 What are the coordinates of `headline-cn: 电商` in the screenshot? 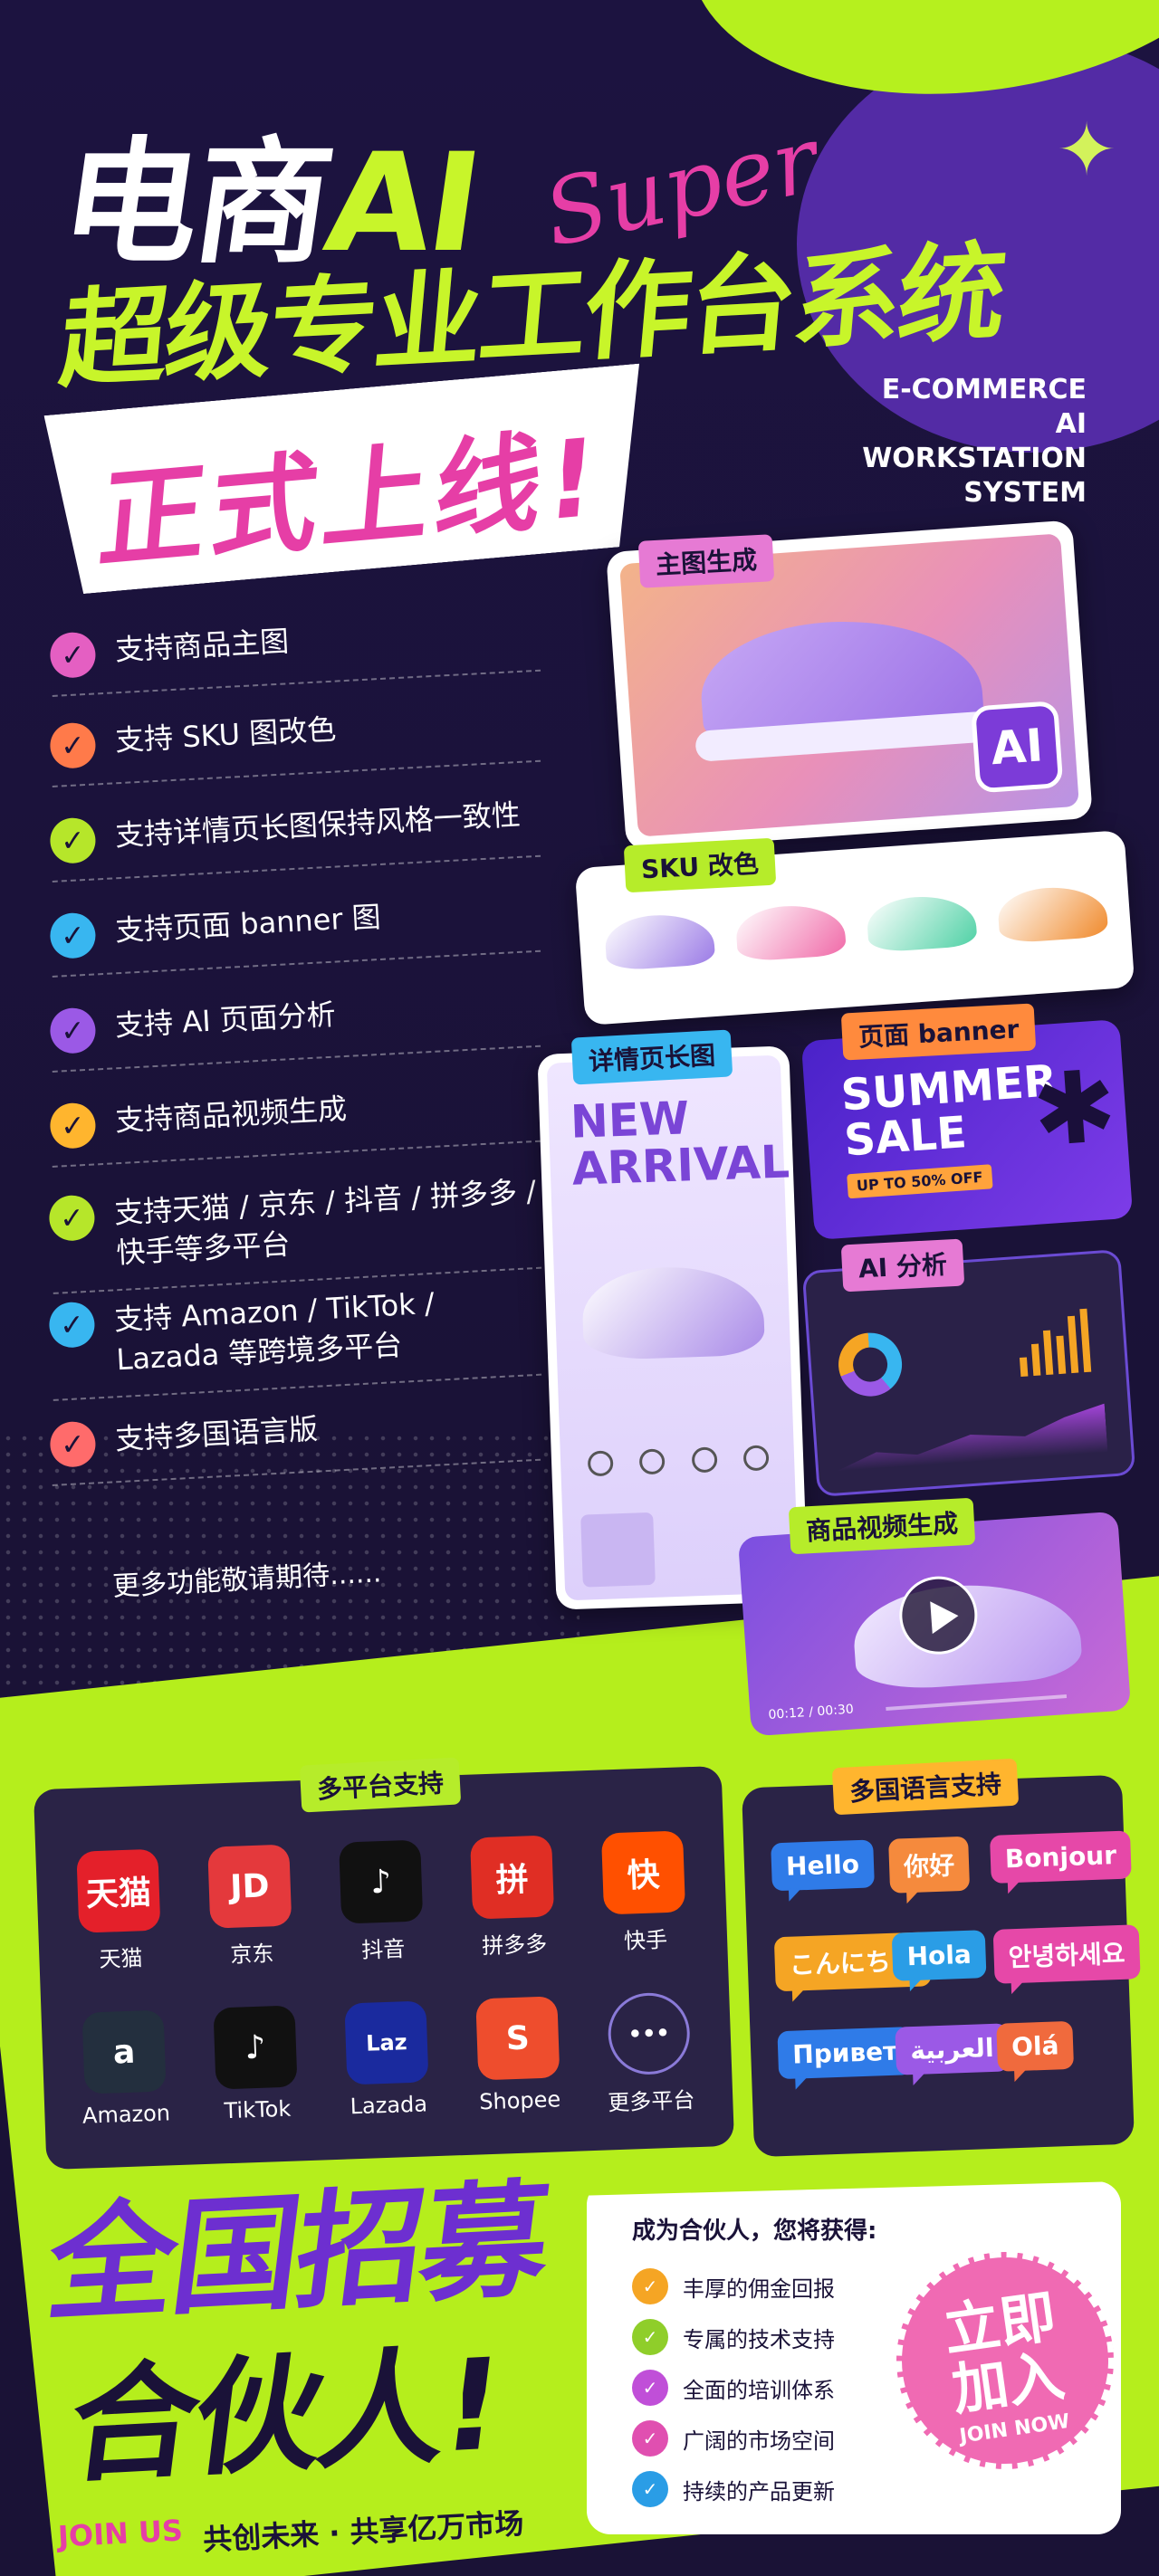 It's located at (196, 204).